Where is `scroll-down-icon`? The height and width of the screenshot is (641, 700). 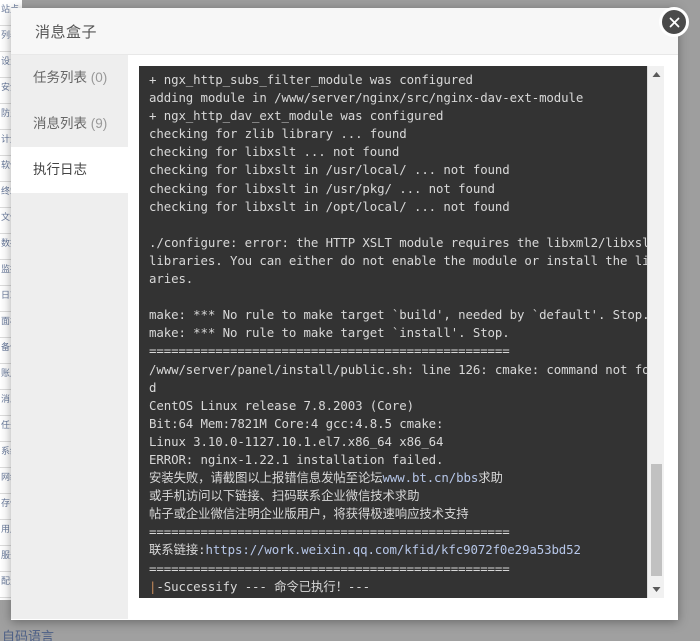
scroll-down-icon is located at coordinates (656, 589).